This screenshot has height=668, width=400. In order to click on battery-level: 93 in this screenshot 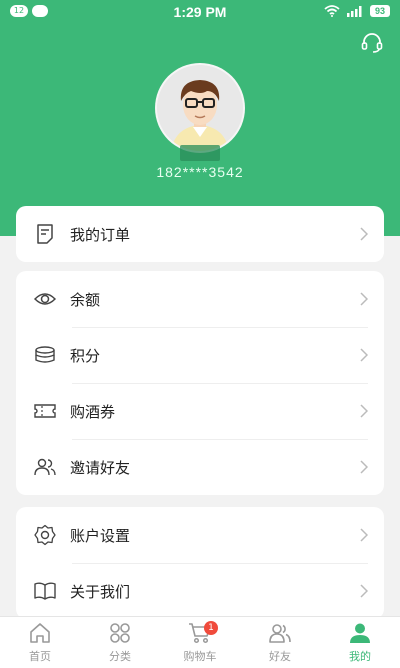, I will do `click(380, 11)`.